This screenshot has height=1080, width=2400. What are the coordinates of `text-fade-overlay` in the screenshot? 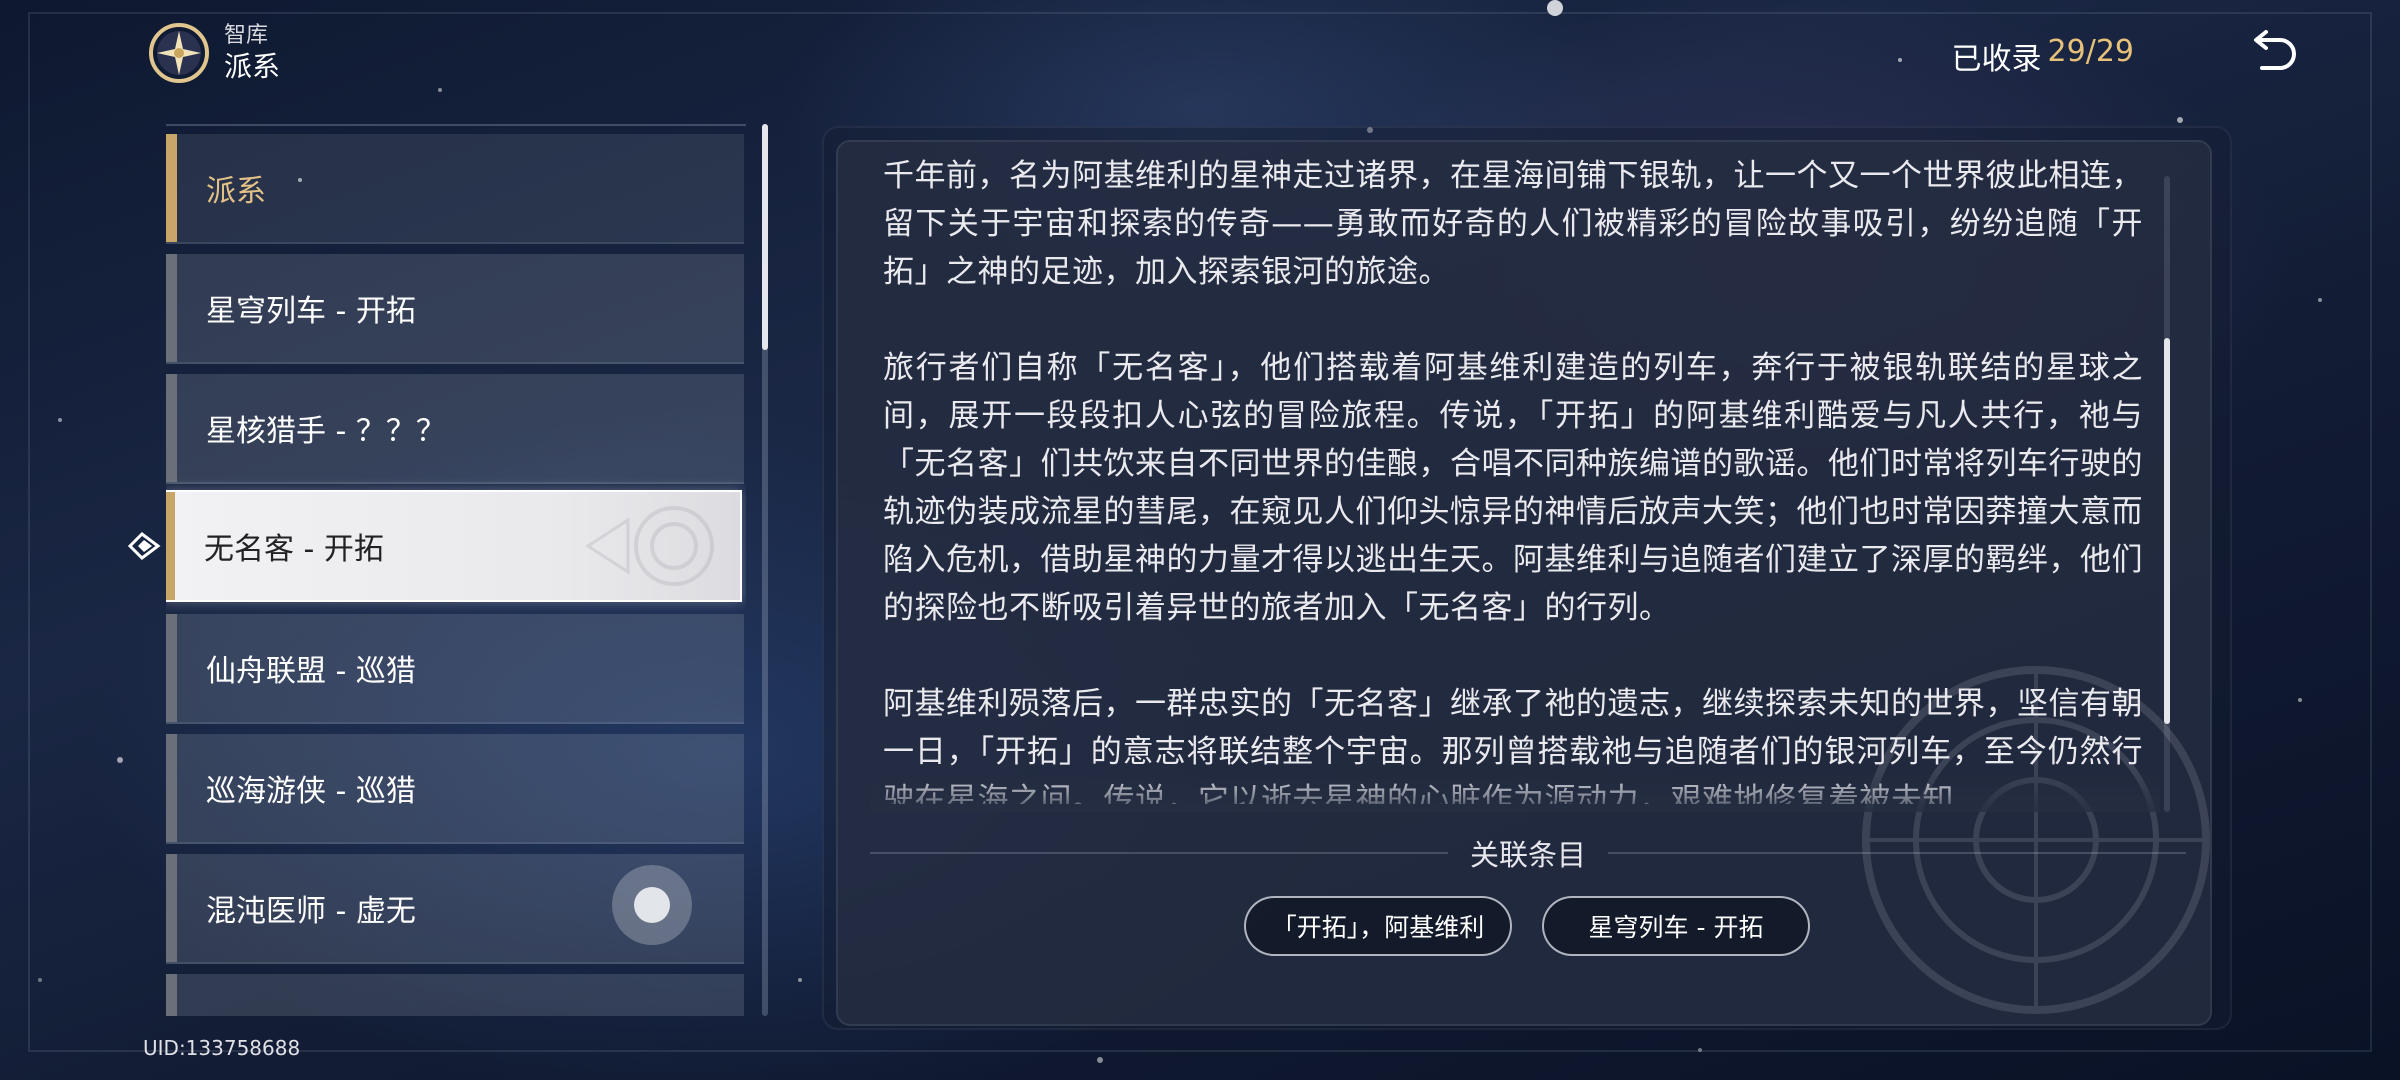 It's located at (1515, 792).